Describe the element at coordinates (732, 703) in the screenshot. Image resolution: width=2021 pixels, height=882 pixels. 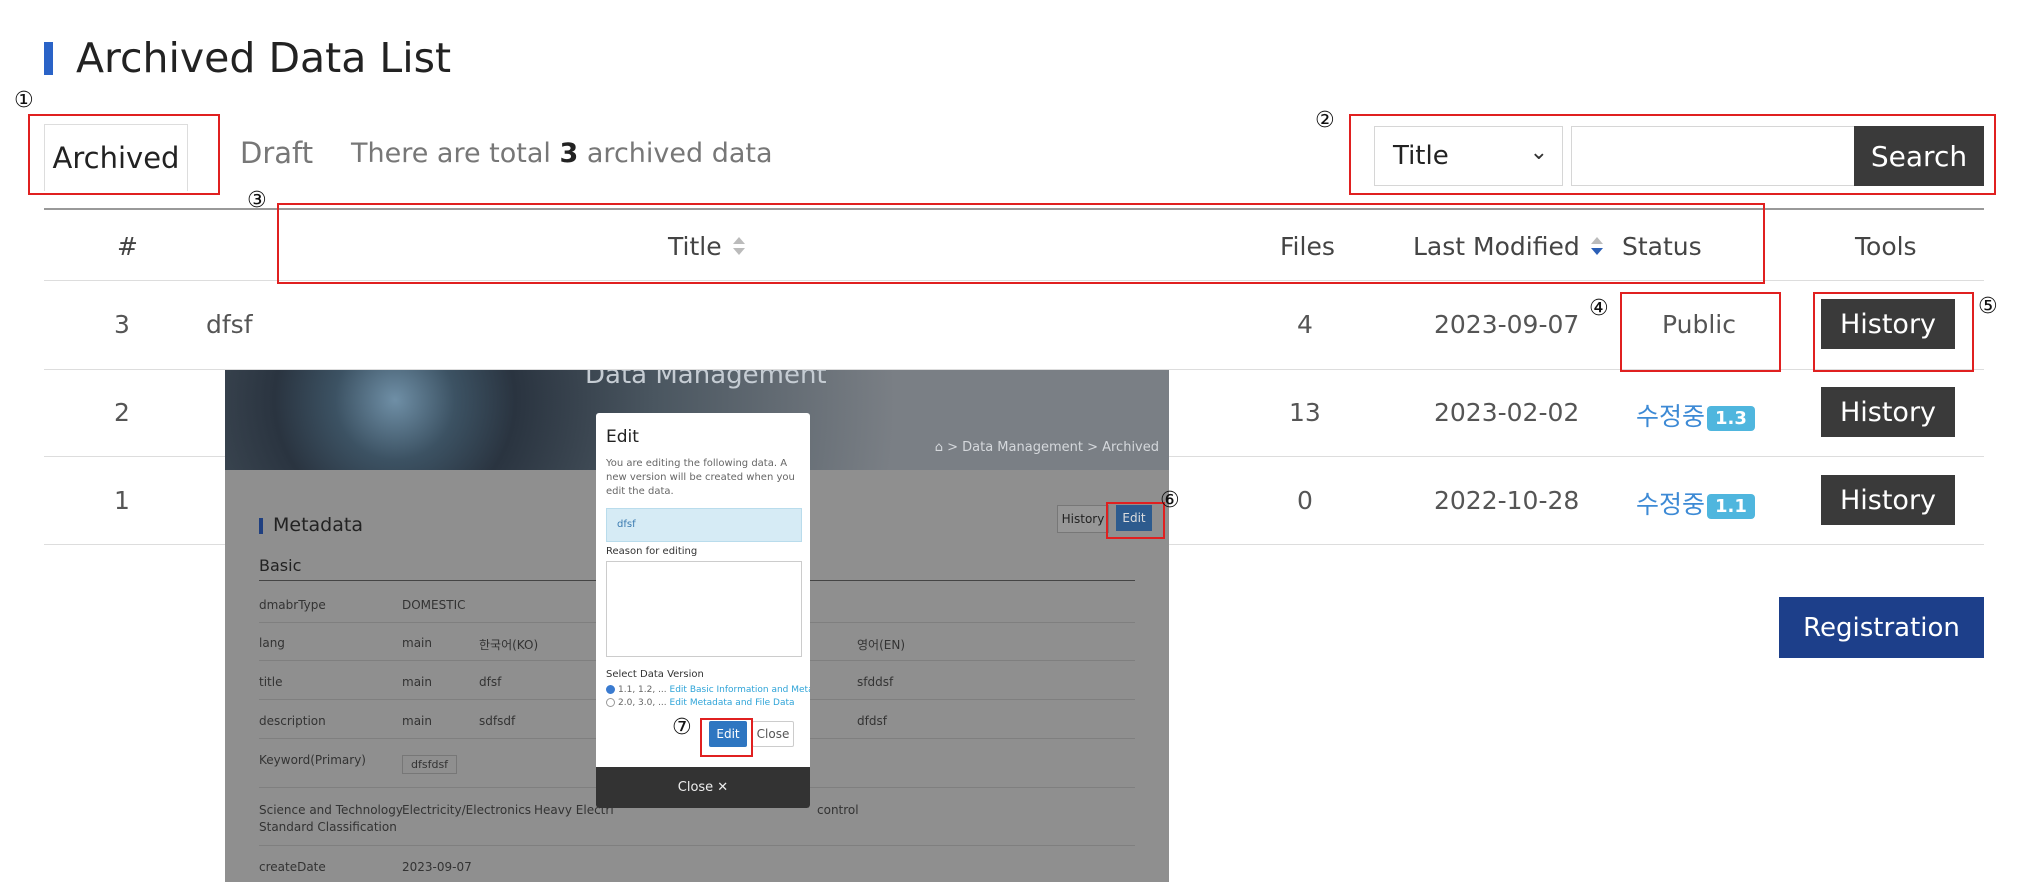
I see `option-link: Edit Metadata and File Data` at that location.